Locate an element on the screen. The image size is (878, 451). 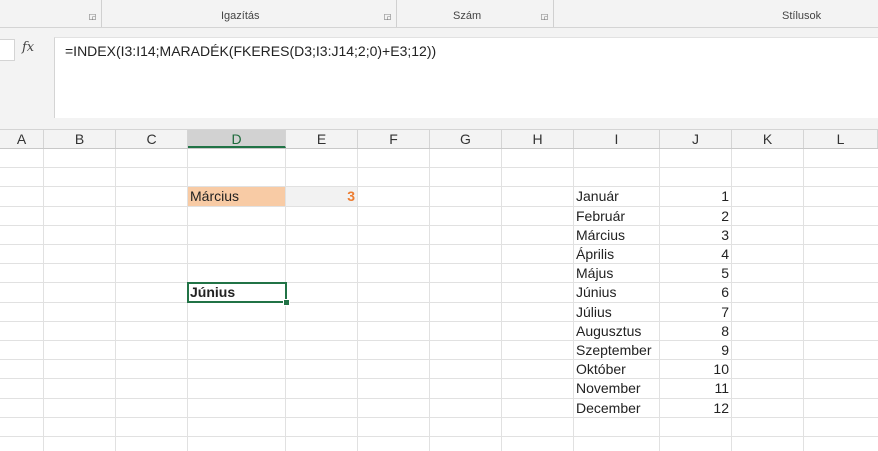
column-header-i: I is located at coordinates (617, 139).